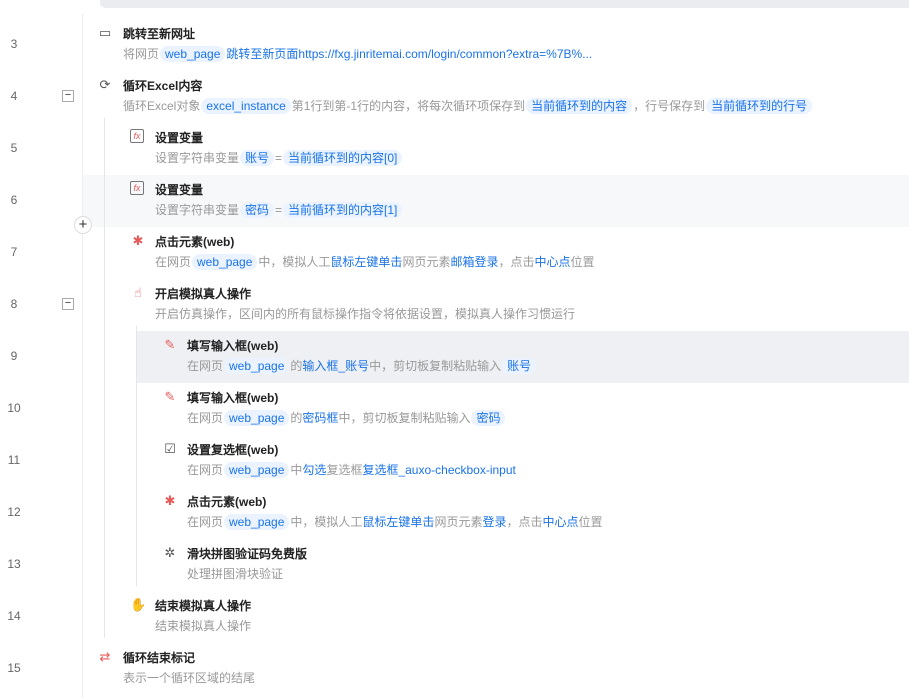 Image resolution: width=909 pixels, height=698 pixels. Describe the element at coordinates (14, 356) in the screenshot. I see `line-number: 9` at that location.